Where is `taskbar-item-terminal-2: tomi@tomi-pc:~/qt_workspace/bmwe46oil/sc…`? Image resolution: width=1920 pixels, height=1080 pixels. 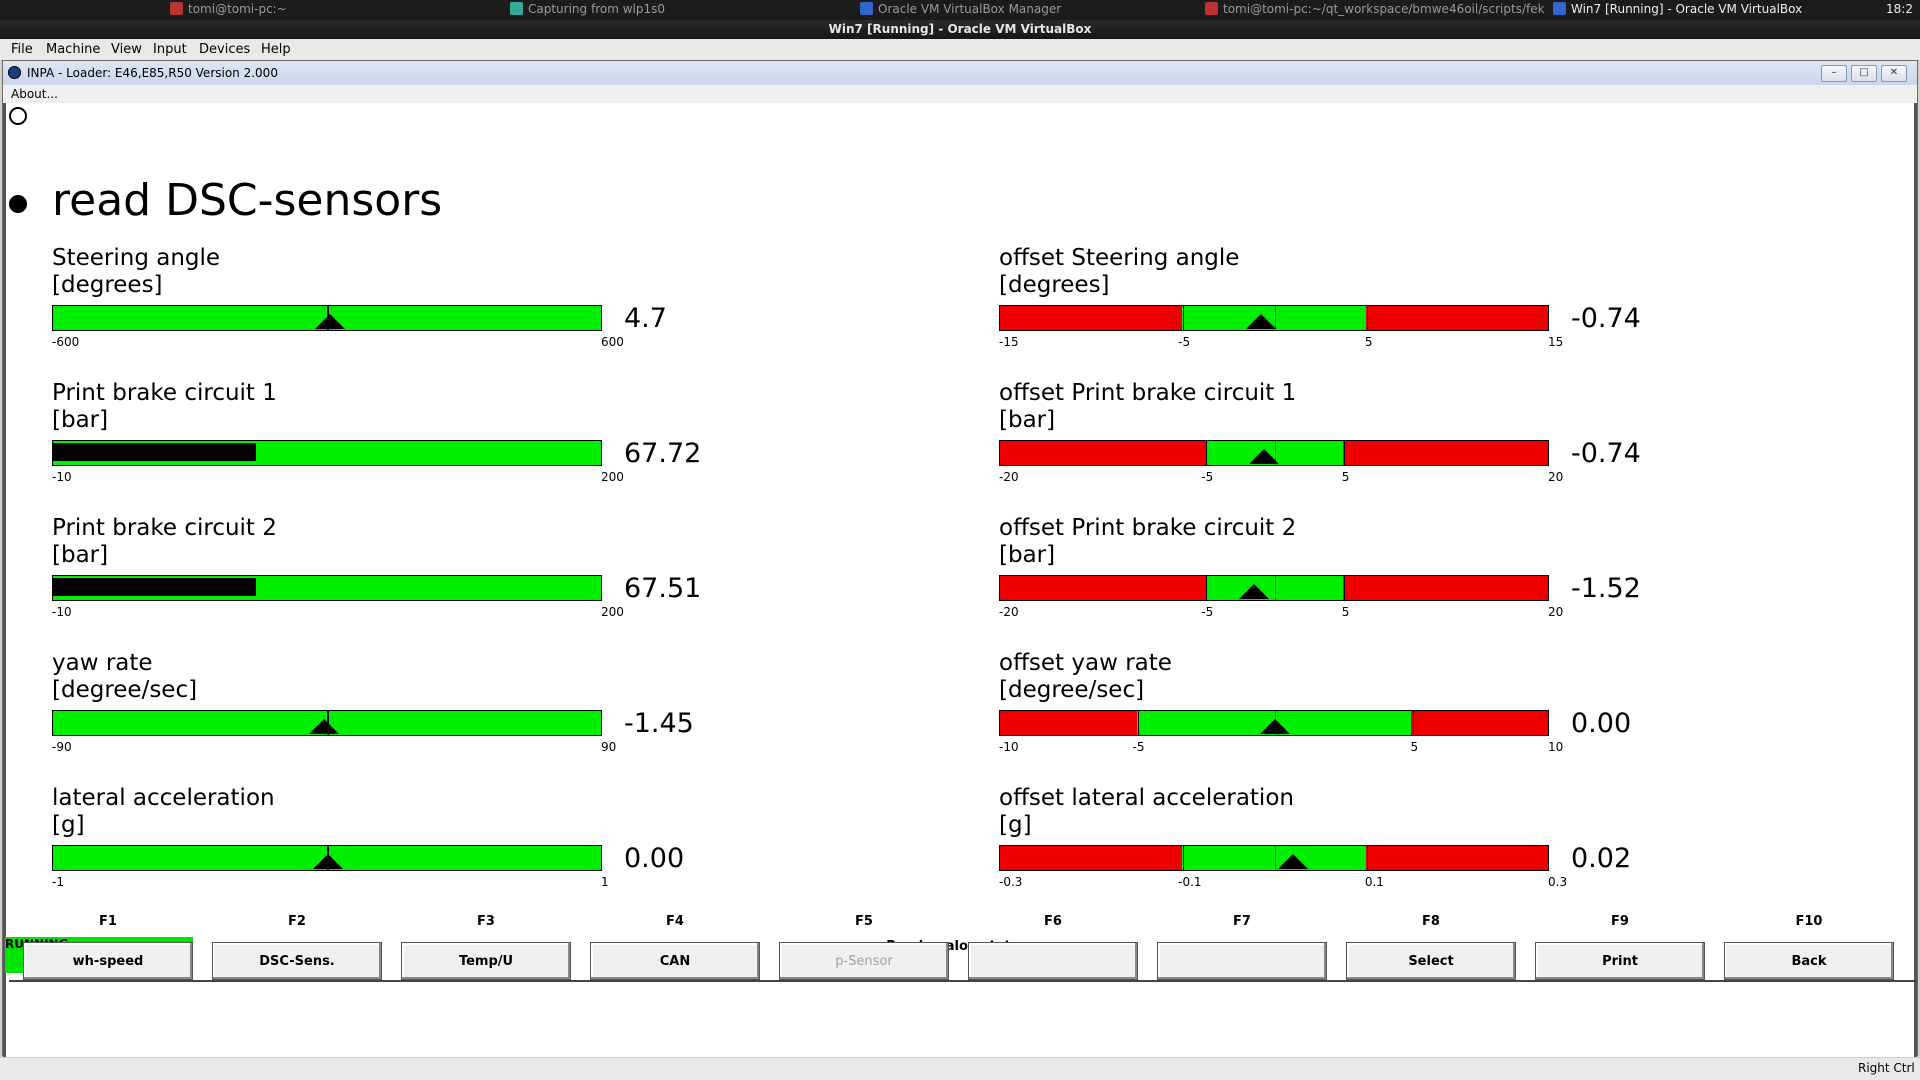 taskbar-item-terminal-2: tomi@tomi-pc:~/qt_workspace/bmwe46oil/sc… is located at coordinates (1375, 9).